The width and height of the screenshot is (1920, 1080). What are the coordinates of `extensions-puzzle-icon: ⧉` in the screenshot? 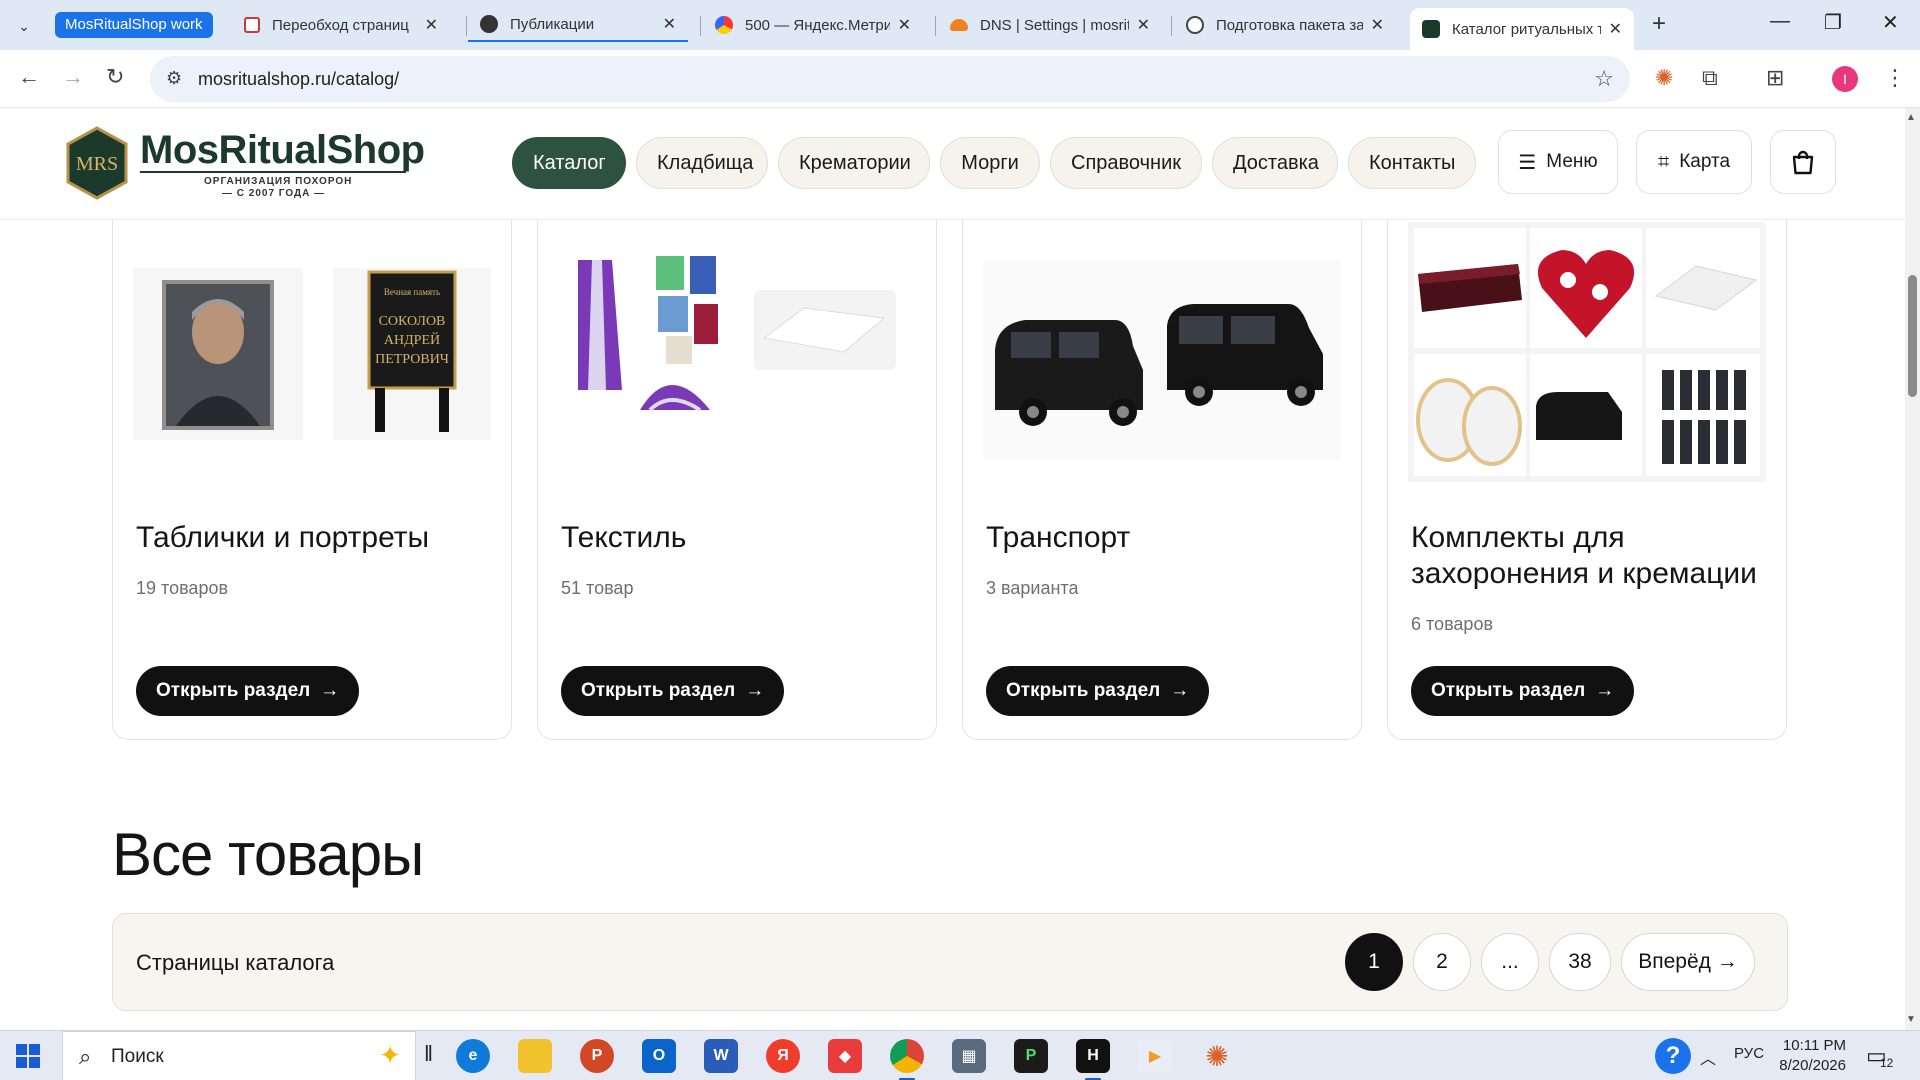 It's located at (1710, 78).